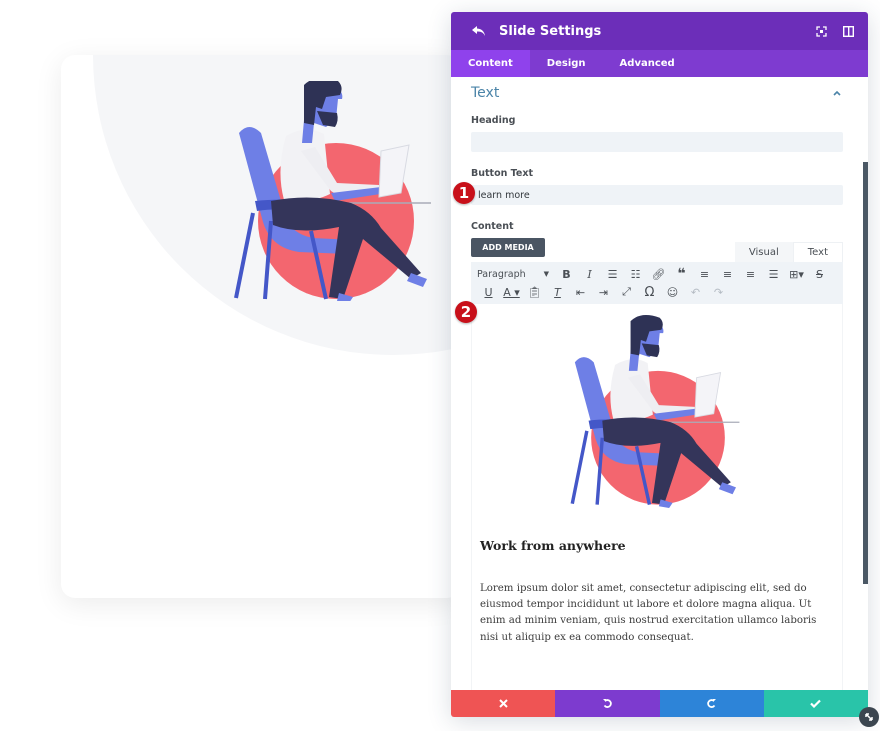 This screenshot has height=731, width=880. I want to click on resize-handle, so click(869, 717).